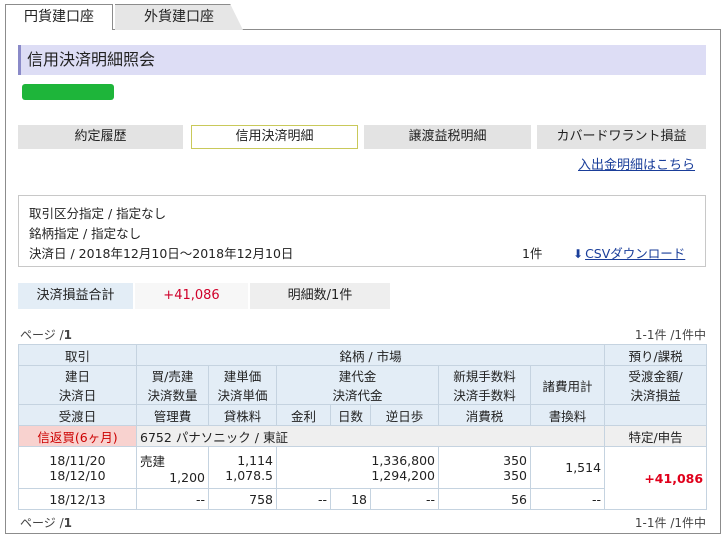 Image resolution: width=726 pixels, height=542 pixels. Describe the element at coordinates (59, 17) in the screenshot. I see `tab-yen-account: 円貨建口座` at that location.